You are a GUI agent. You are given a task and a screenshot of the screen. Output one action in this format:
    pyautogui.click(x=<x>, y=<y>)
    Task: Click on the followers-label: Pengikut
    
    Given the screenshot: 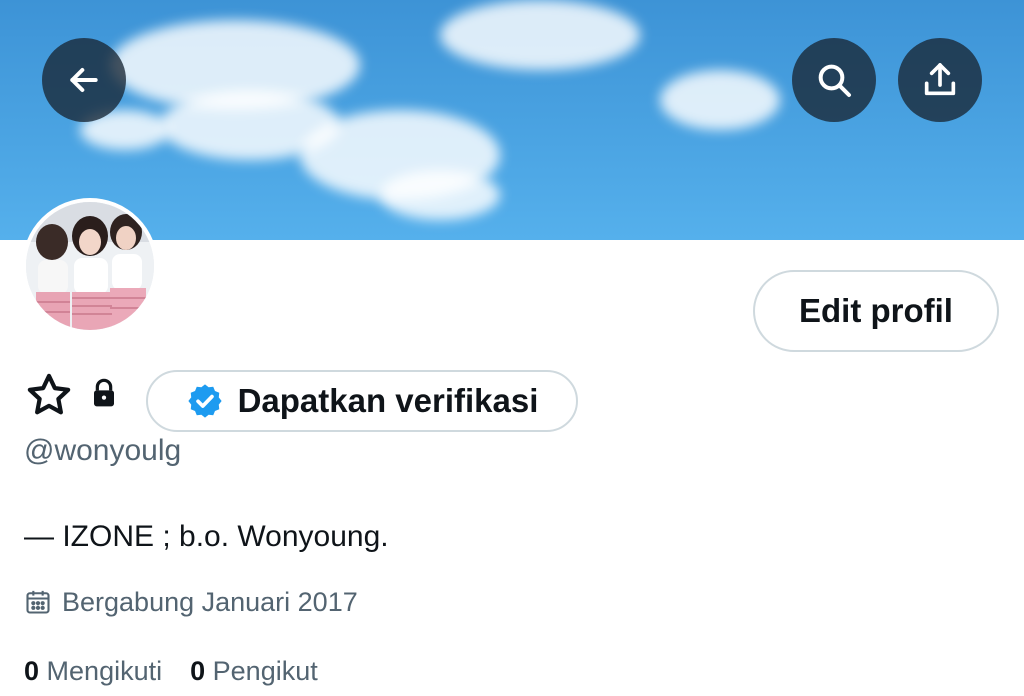 What is the action you would take?
    pyautogui.click(x=265, y=671)
    